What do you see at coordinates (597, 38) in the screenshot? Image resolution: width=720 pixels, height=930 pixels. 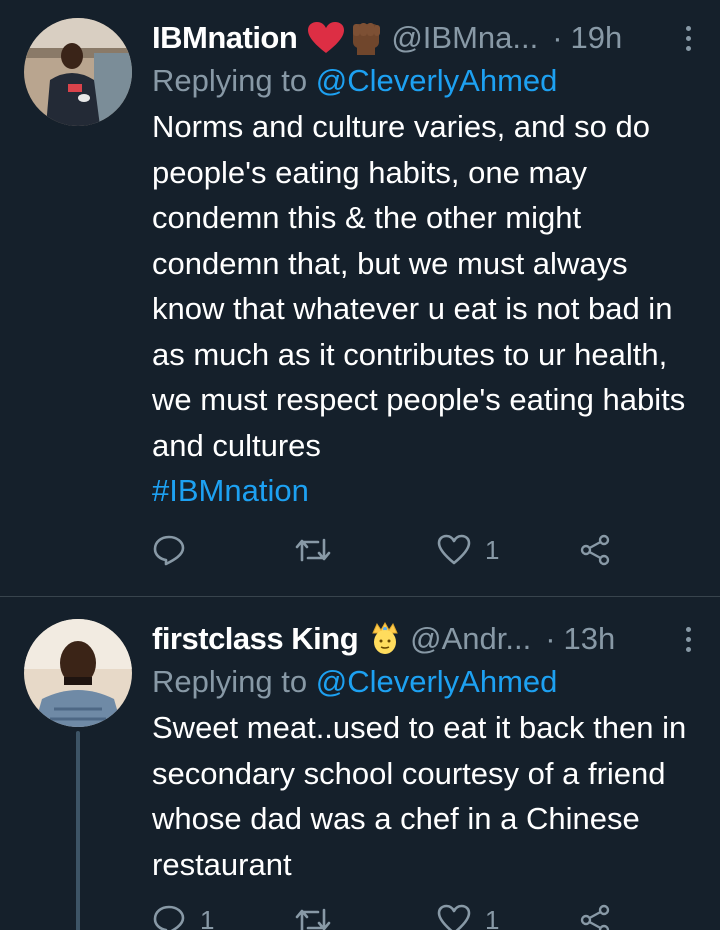 I see `timestamp: 19h` at bounding box center [597, 38].